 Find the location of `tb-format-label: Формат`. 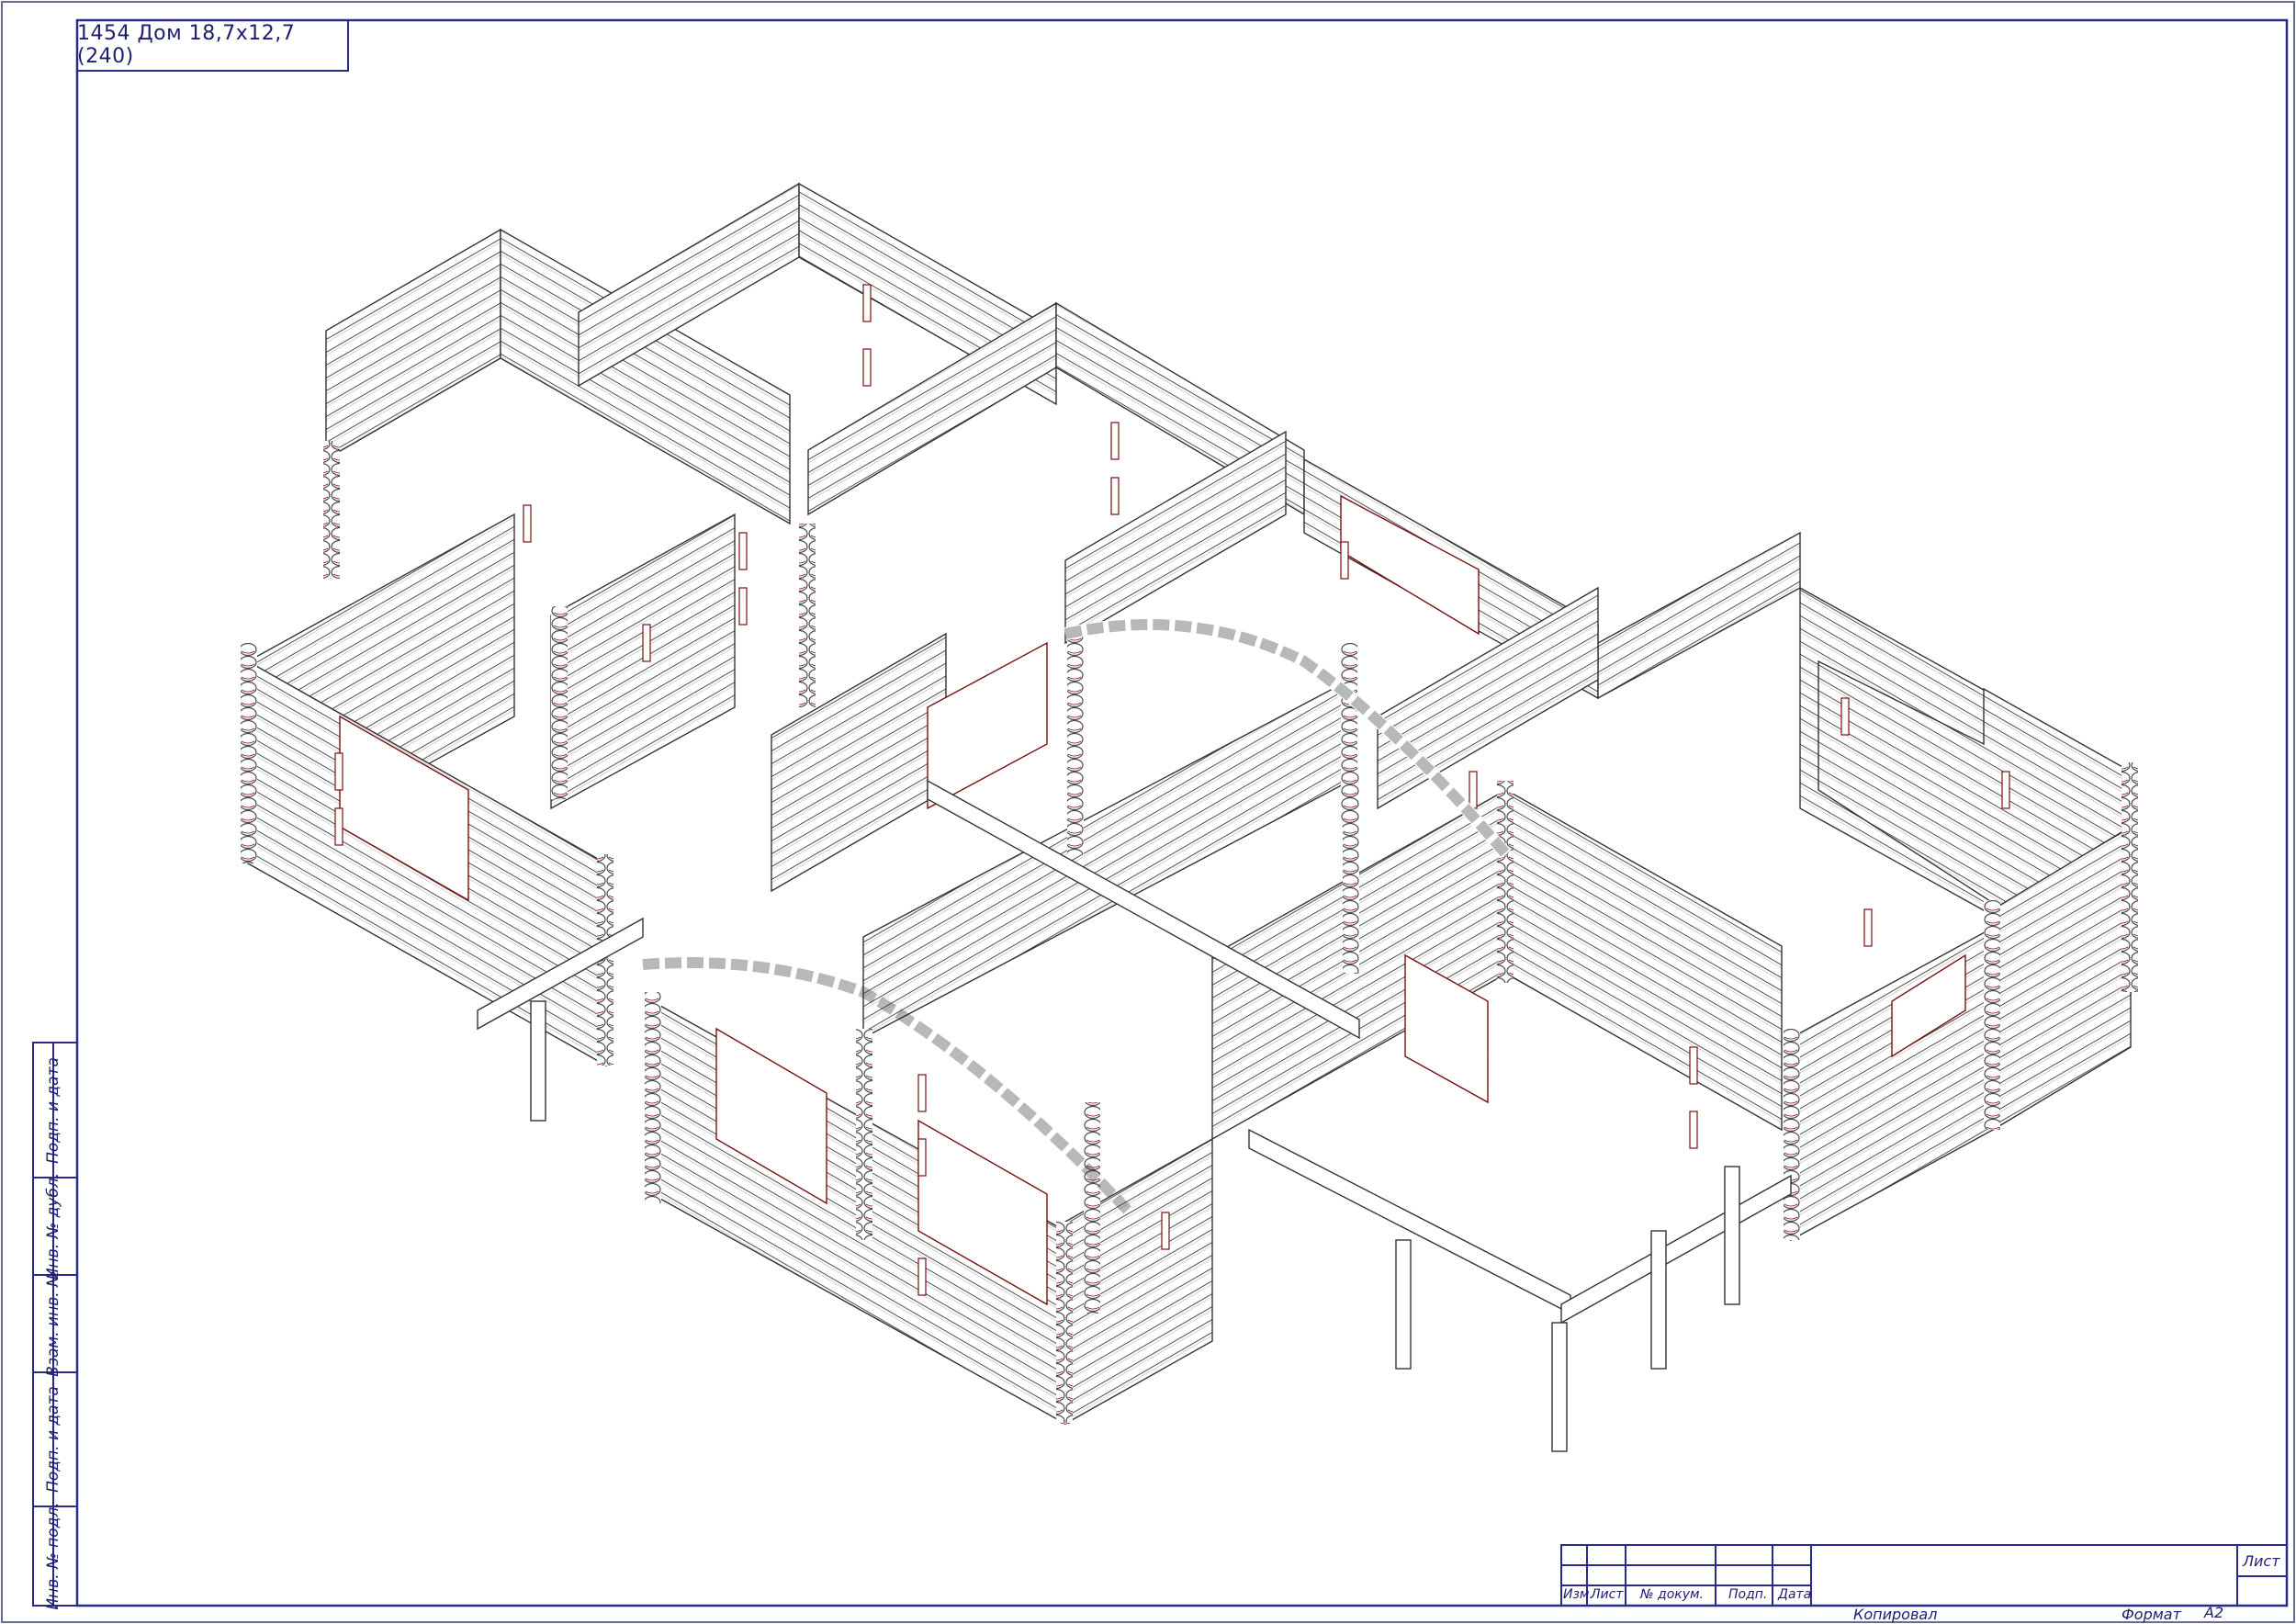

tb-format-label: Формат is located at coordinates (2151, 1614).